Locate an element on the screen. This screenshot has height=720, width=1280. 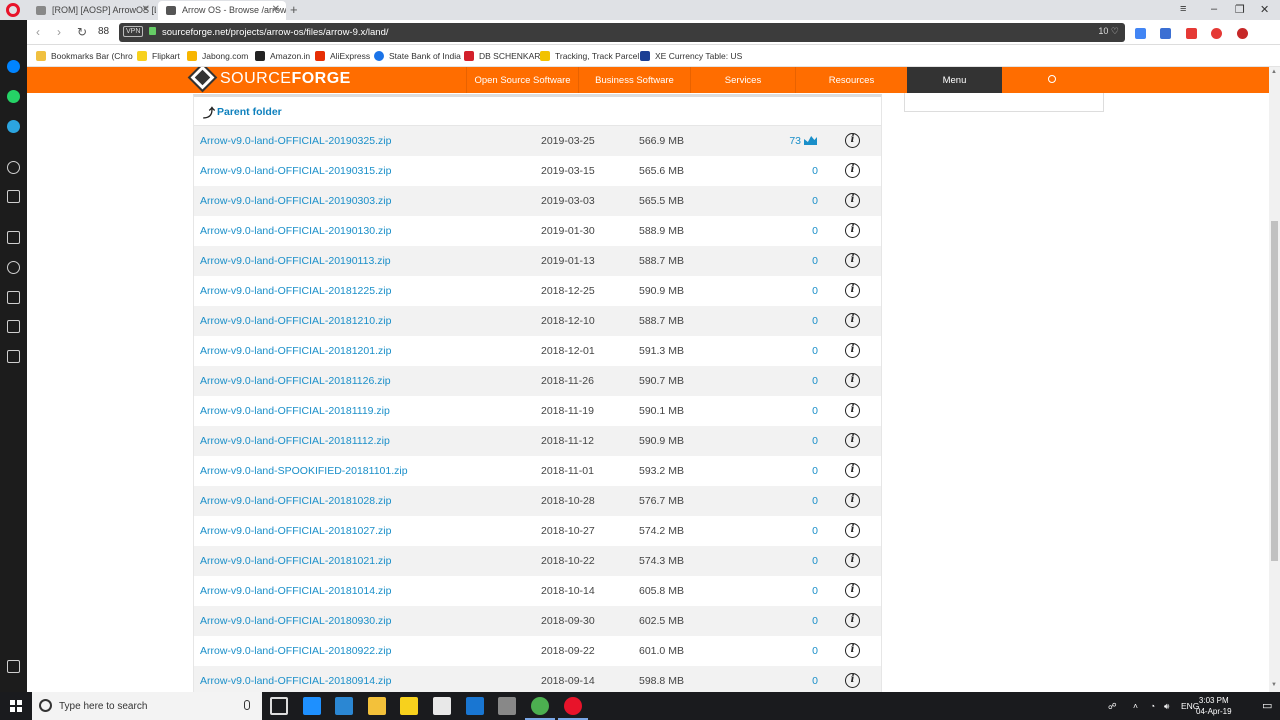
camera-icon is located at coordinates (13, 196).